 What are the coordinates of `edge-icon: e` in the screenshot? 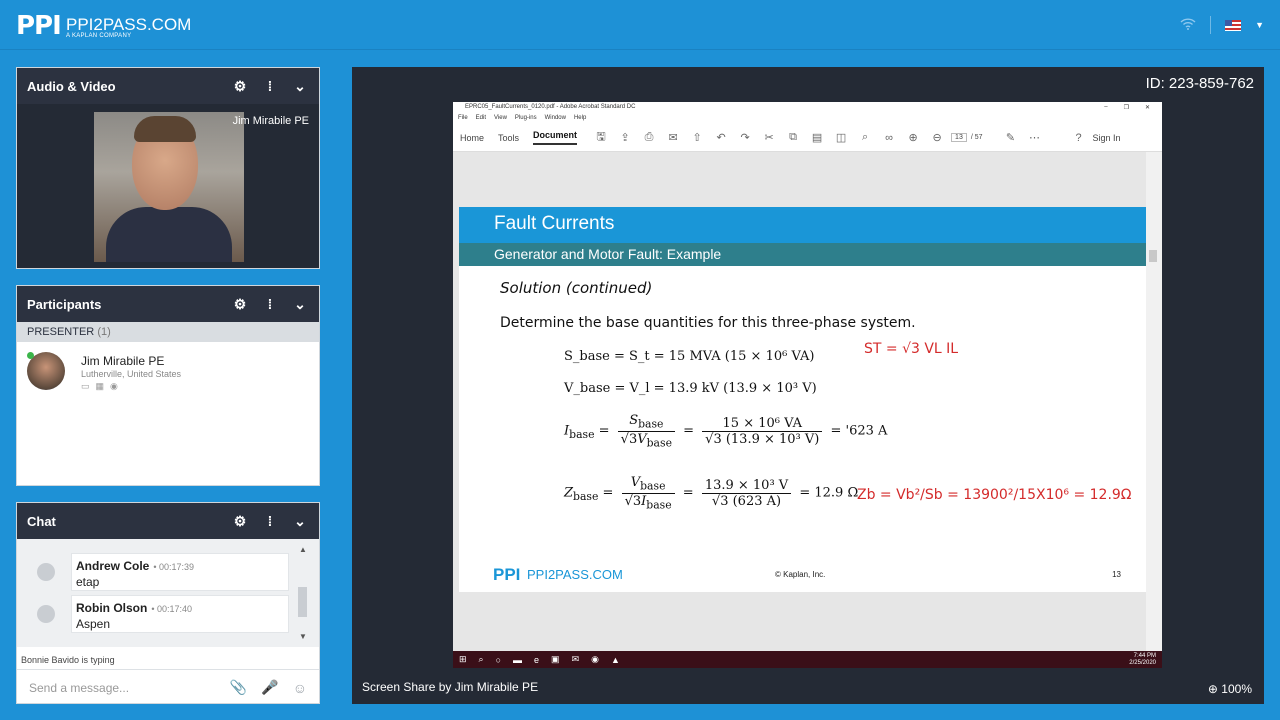 It's located at (536, 660).